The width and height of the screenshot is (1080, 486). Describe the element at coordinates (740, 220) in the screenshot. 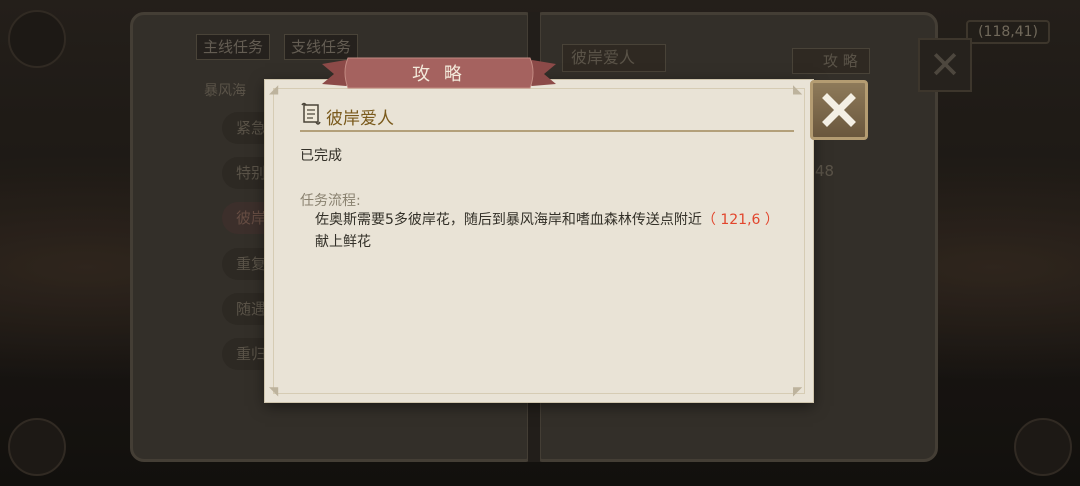

I see `coordinate-link: （ 121,6 ）` at that location.